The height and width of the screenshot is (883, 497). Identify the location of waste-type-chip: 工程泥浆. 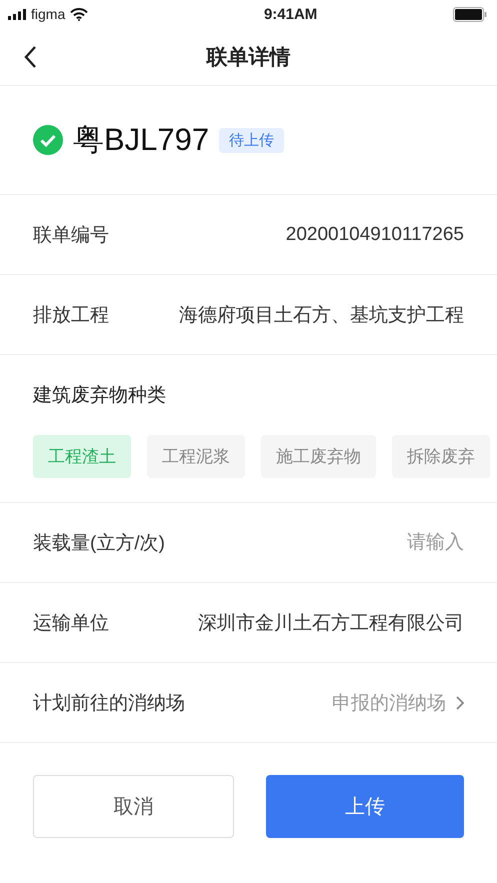
(196, 456).